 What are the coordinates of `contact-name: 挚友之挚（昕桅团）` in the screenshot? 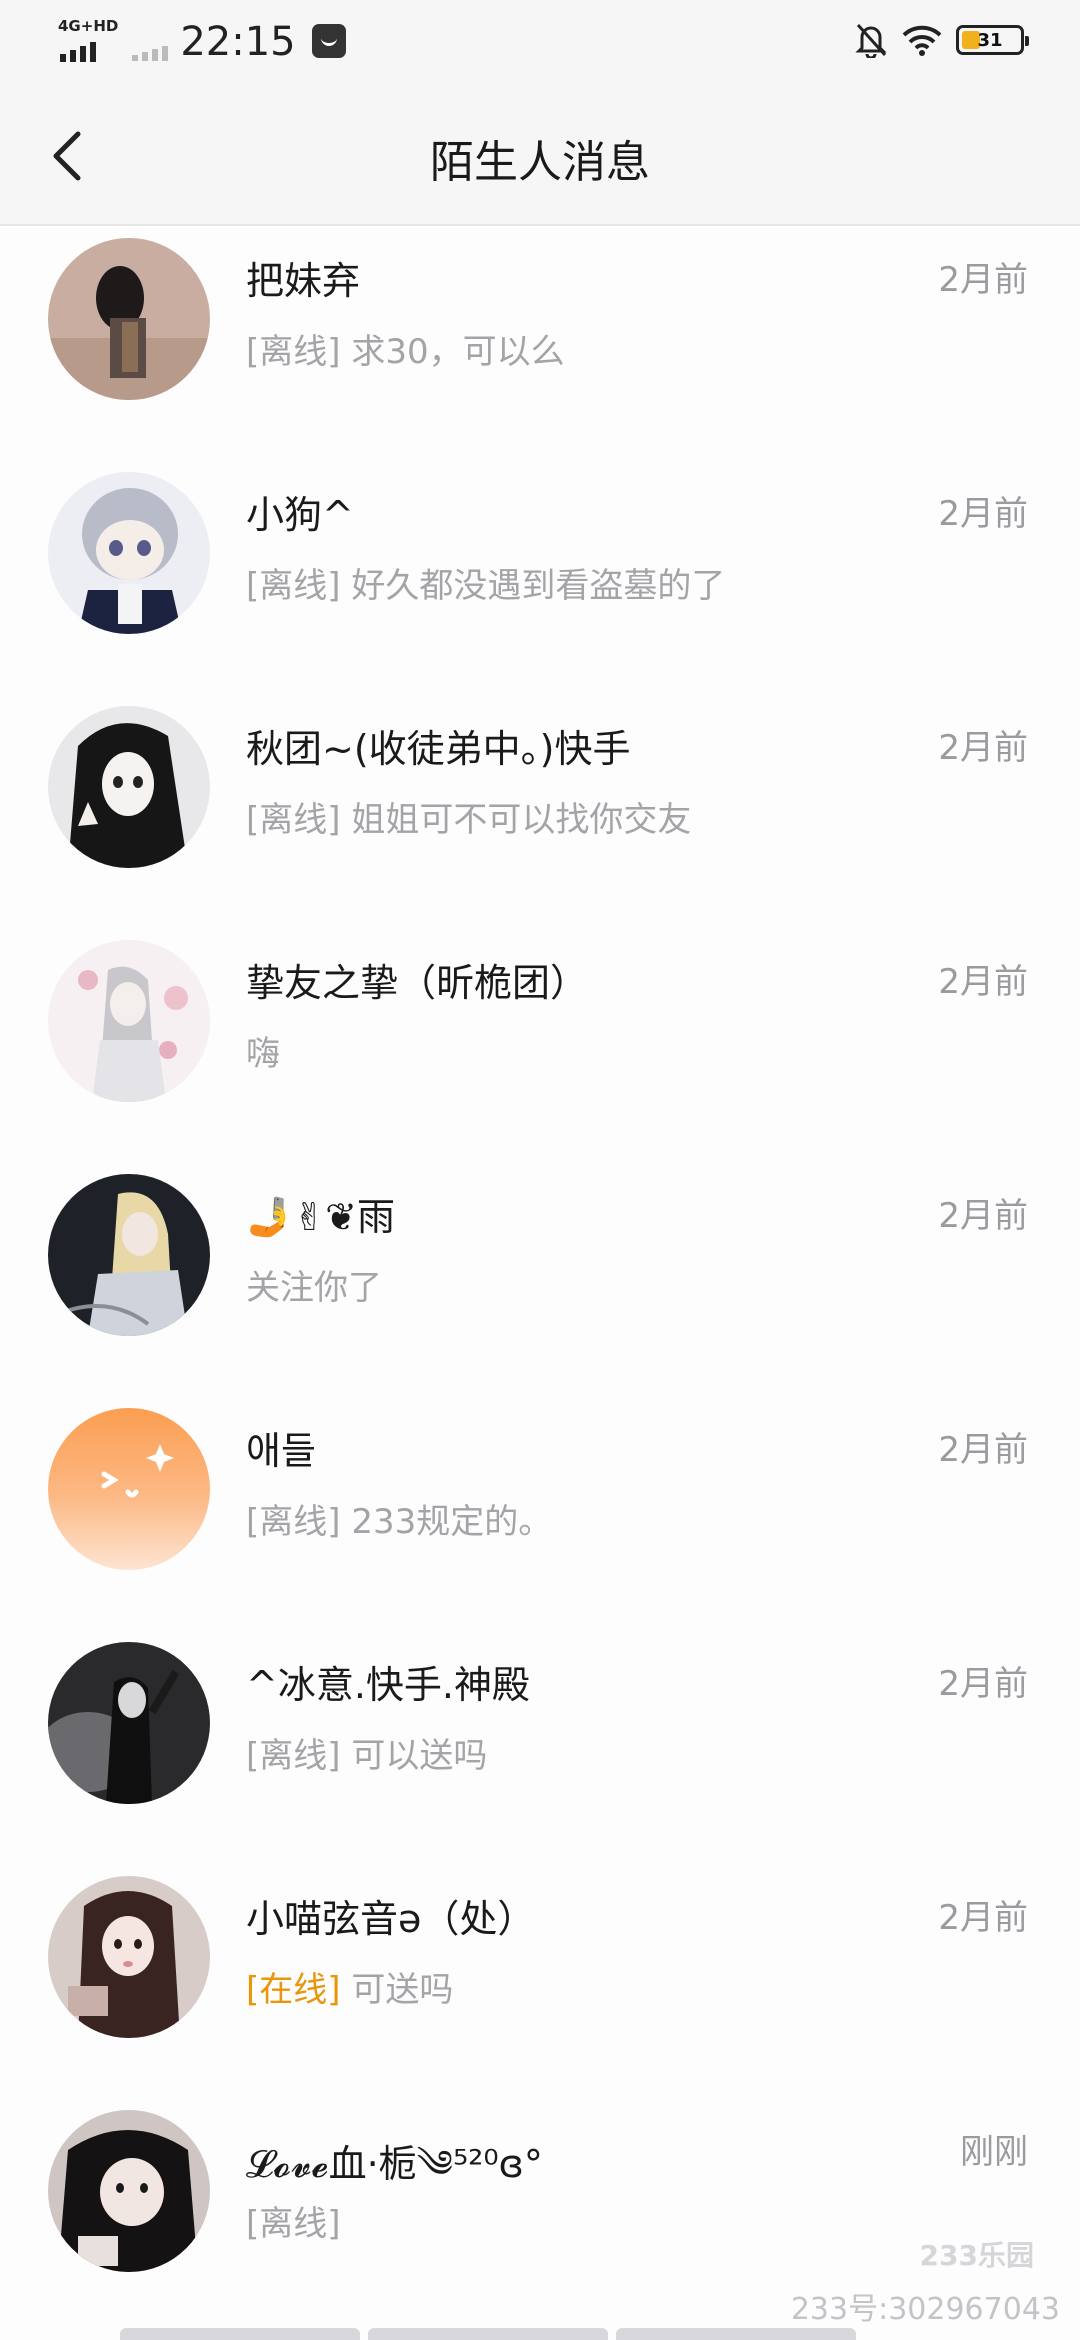 It's located at (417, 983).